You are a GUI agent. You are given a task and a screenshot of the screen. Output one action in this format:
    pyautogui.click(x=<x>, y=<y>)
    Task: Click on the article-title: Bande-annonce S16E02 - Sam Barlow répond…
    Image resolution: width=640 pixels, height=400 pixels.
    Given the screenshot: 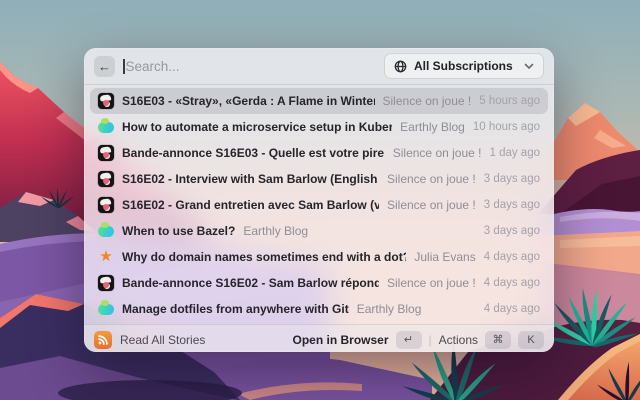 What is the action you would take?
    pyautogui.click(x=250, y=283)
    